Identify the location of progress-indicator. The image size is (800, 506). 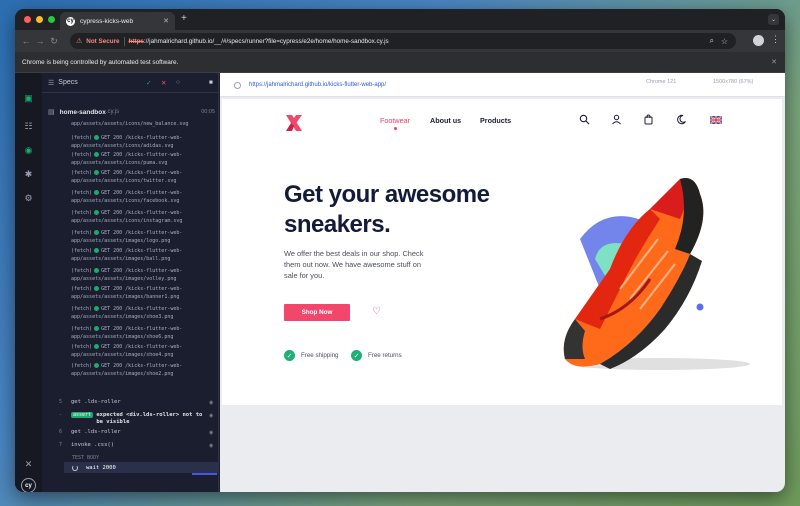
(204, 474).